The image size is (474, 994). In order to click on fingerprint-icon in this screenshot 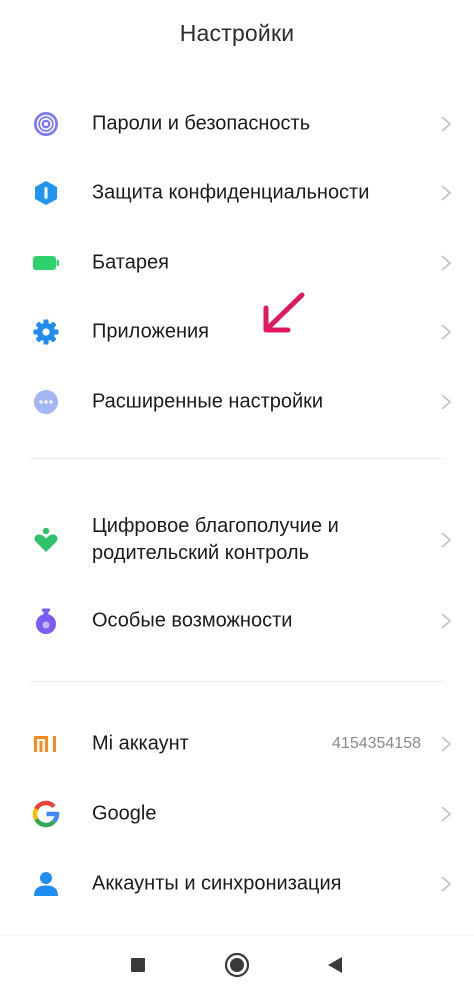, I will do `click(46, 124)`.